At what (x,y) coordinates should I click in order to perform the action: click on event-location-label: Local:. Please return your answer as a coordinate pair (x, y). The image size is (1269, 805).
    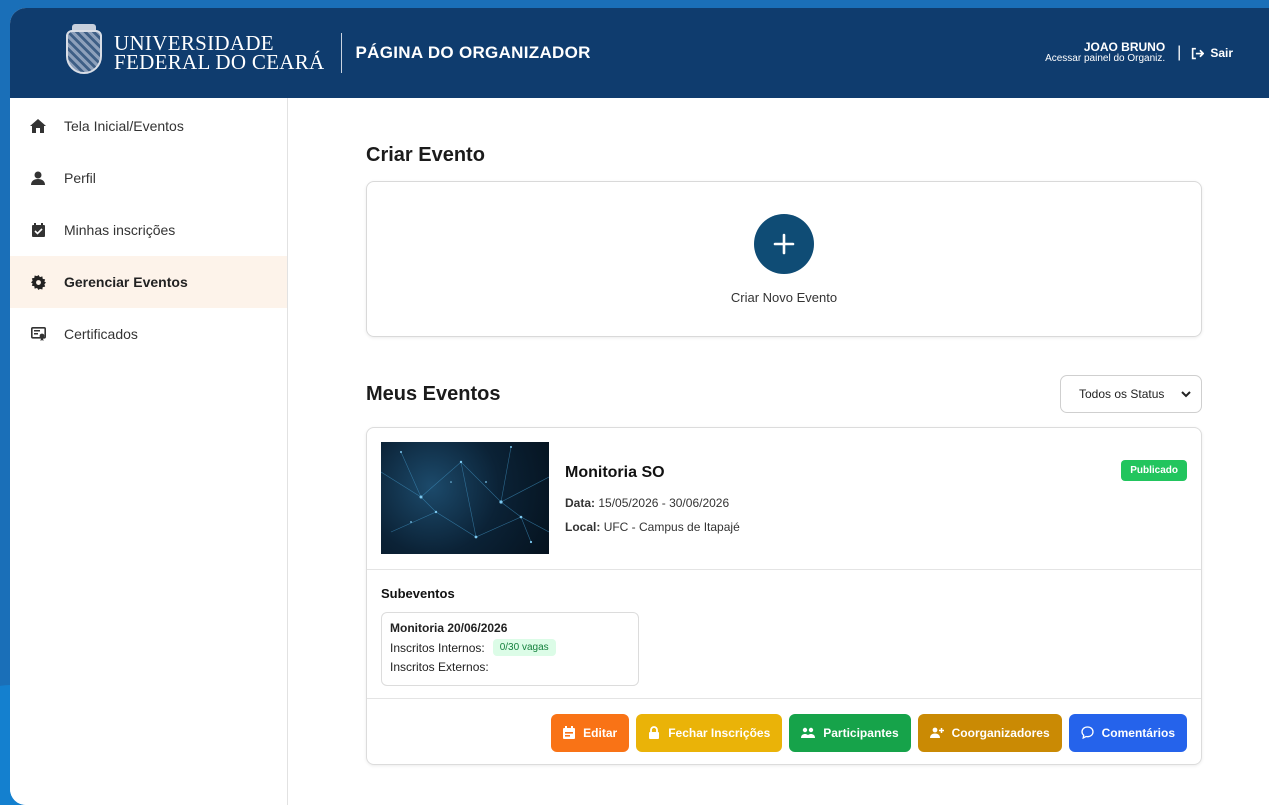
    Looking at the image, I should click on (583, 527).